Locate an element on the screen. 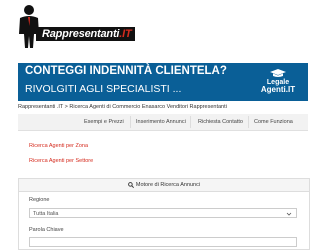 This screenshot has width=320, height=250. nav-item-esempi-prezzi: Esempi e Prezzi is located at coordinates (104, 122).